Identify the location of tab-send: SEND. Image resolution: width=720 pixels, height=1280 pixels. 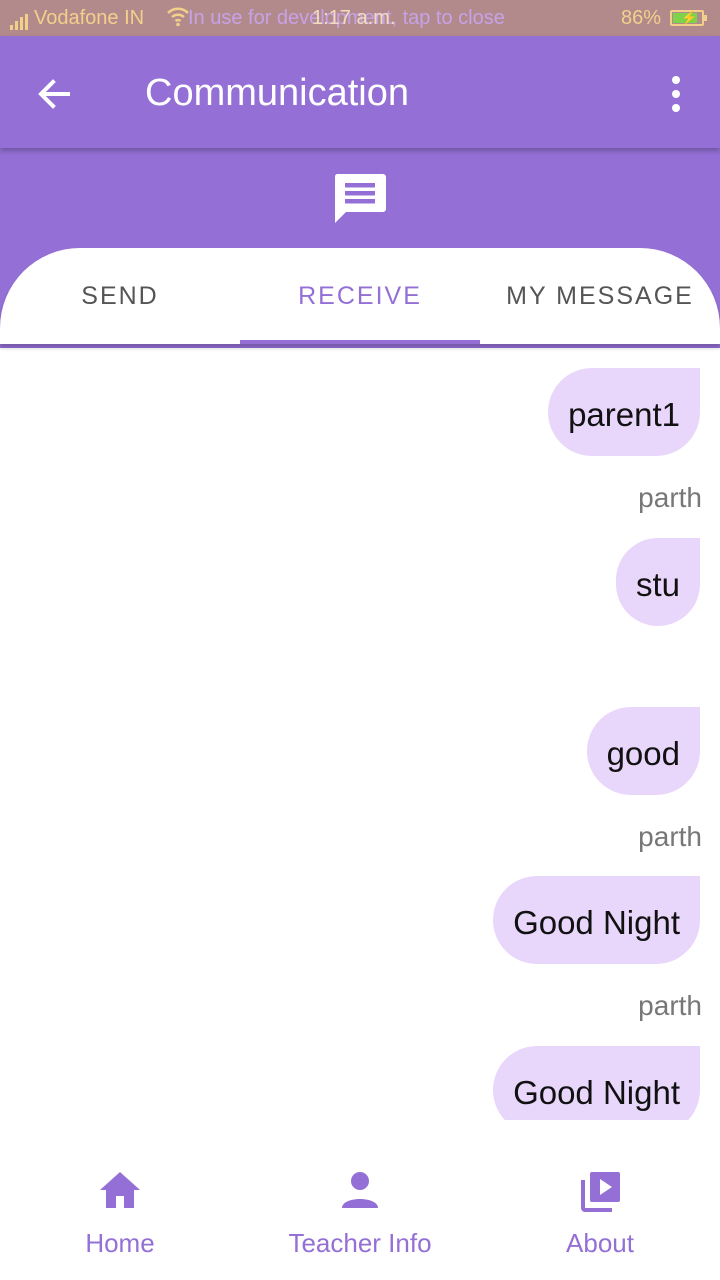
(120, 296).